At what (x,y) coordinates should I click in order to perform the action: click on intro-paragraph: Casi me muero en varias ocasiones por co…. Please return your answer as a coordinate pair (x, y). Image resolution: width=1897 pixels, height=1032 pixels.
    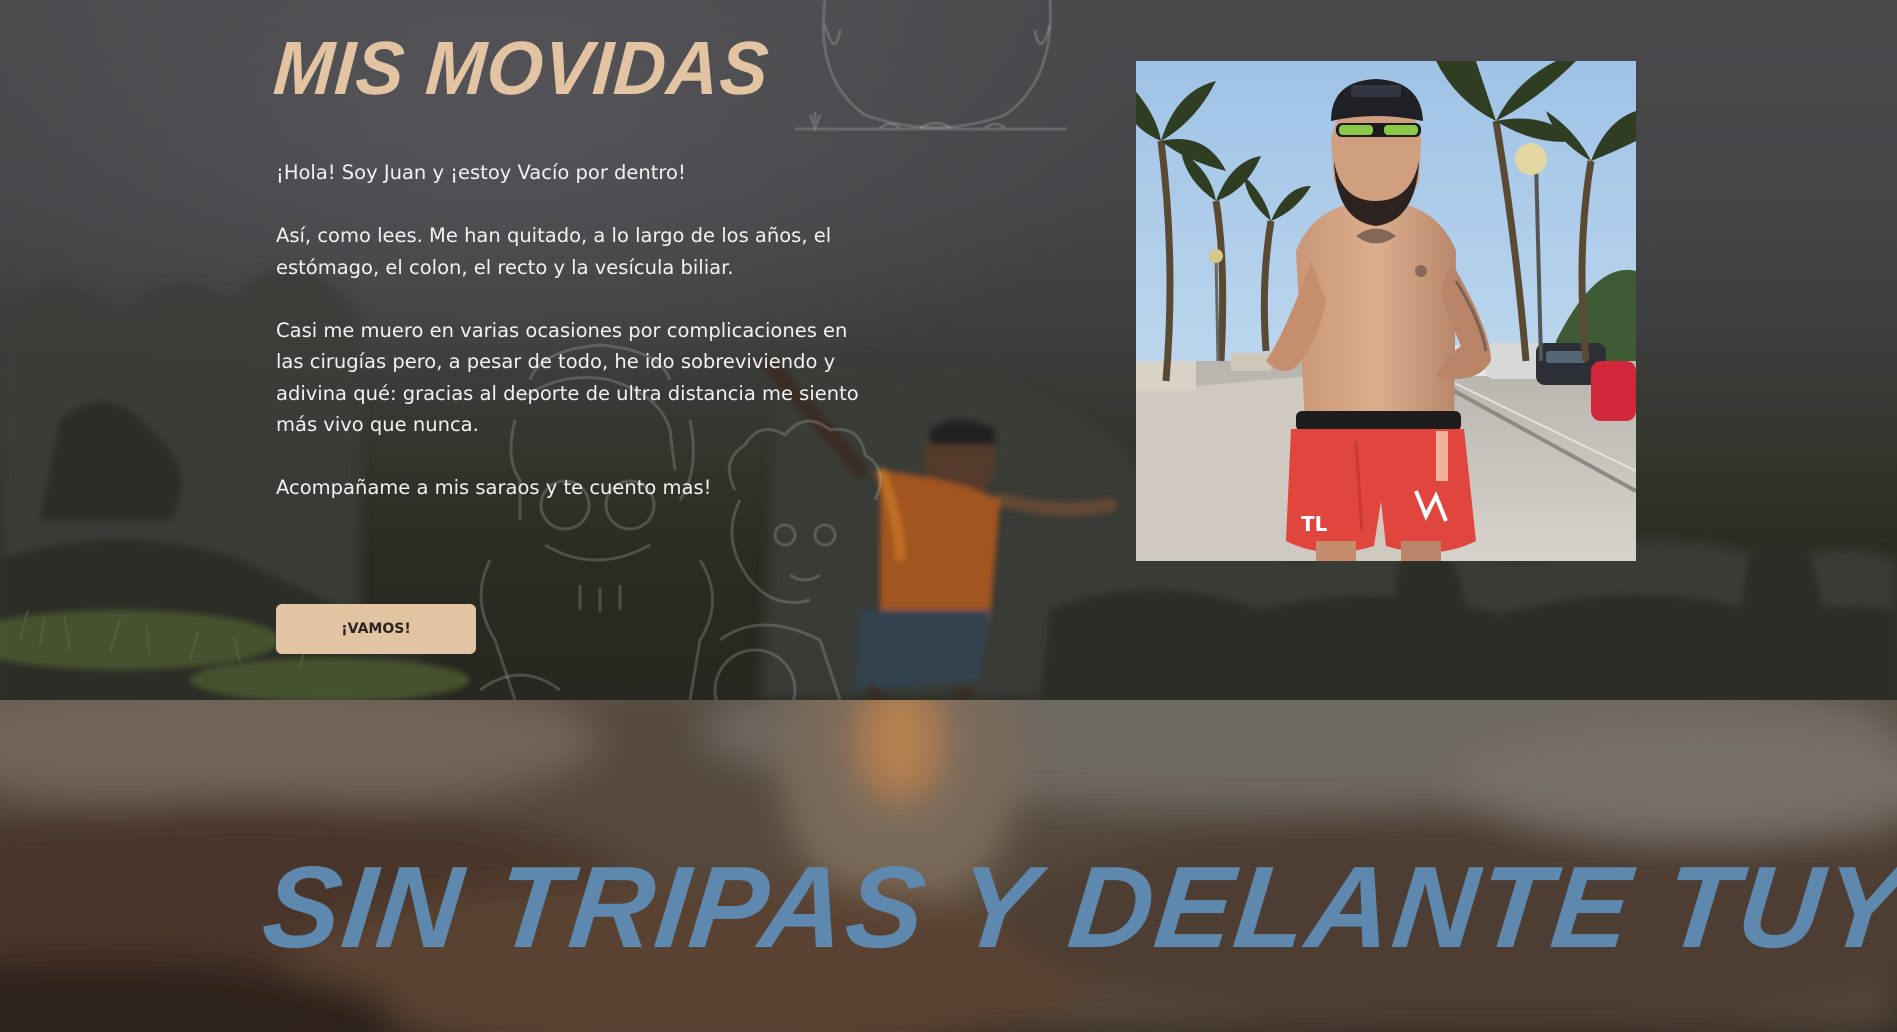
    Looking at the image, I should click on (567, 377).